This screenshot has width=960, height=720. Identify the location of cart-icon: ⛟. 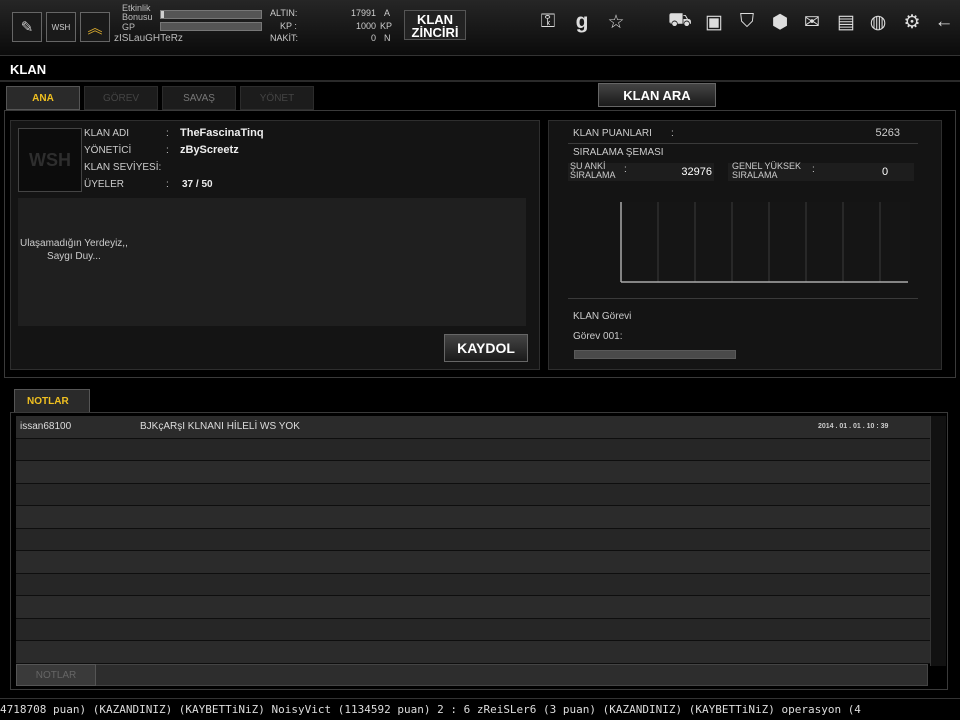
(680, 22).